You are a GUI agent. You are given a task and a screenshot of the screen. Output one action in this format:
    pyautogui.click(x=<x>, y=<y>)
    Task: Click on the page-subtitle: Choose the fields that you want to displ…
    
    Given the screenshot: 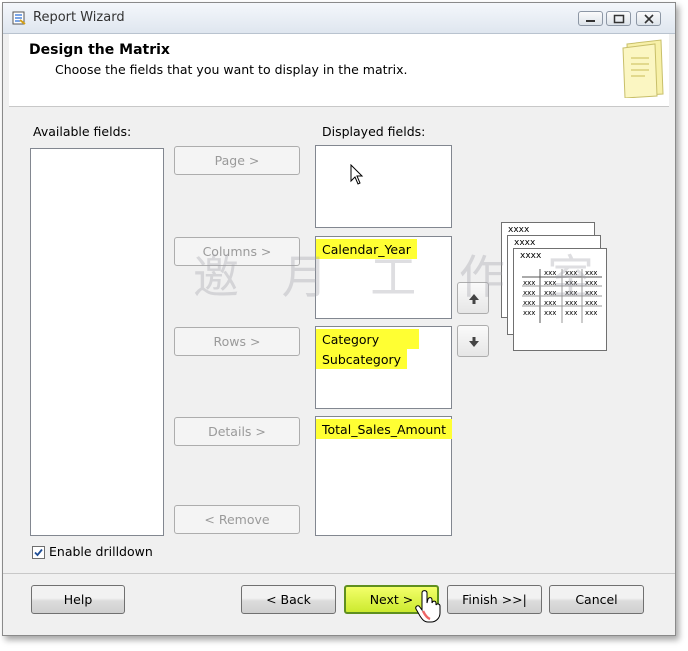 What is the action you would take?
    pyautogui.click(x=231, y=69)
    